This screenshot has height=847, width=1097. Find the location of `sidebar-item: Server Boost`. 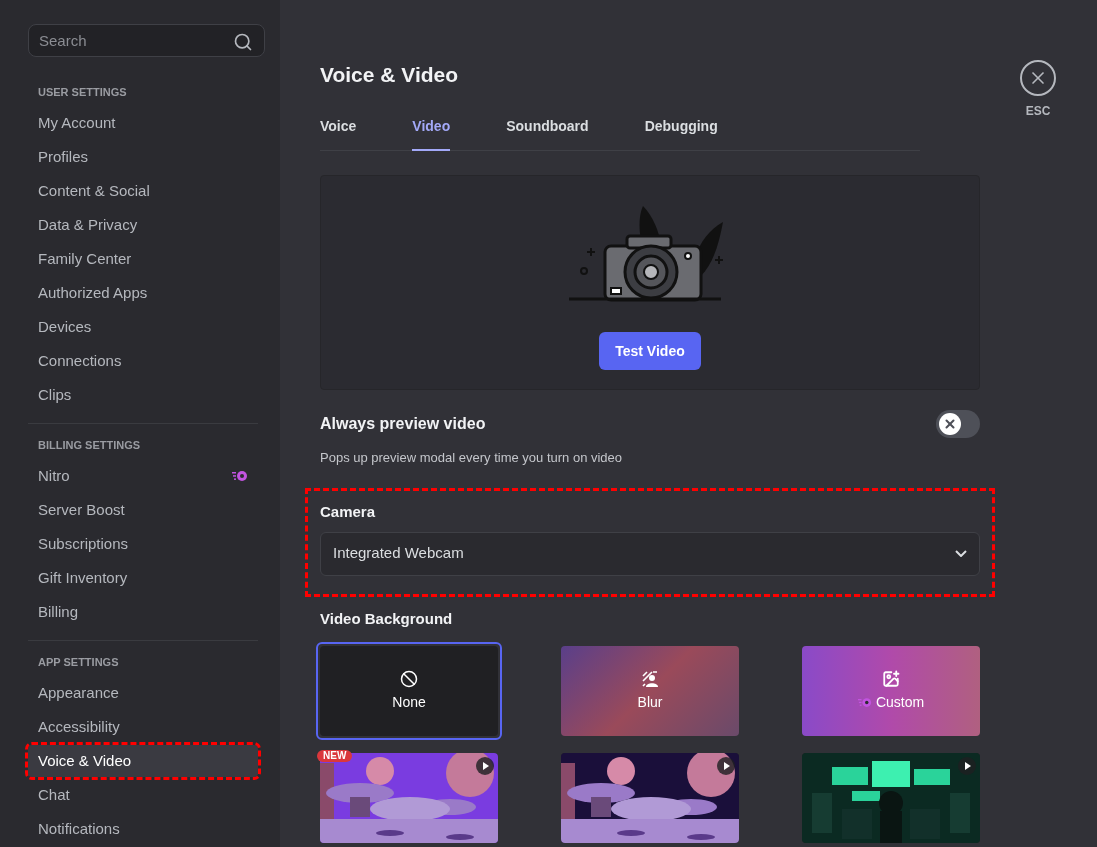

sidebar-item: Server Boost is located at coordinates (143, 510).